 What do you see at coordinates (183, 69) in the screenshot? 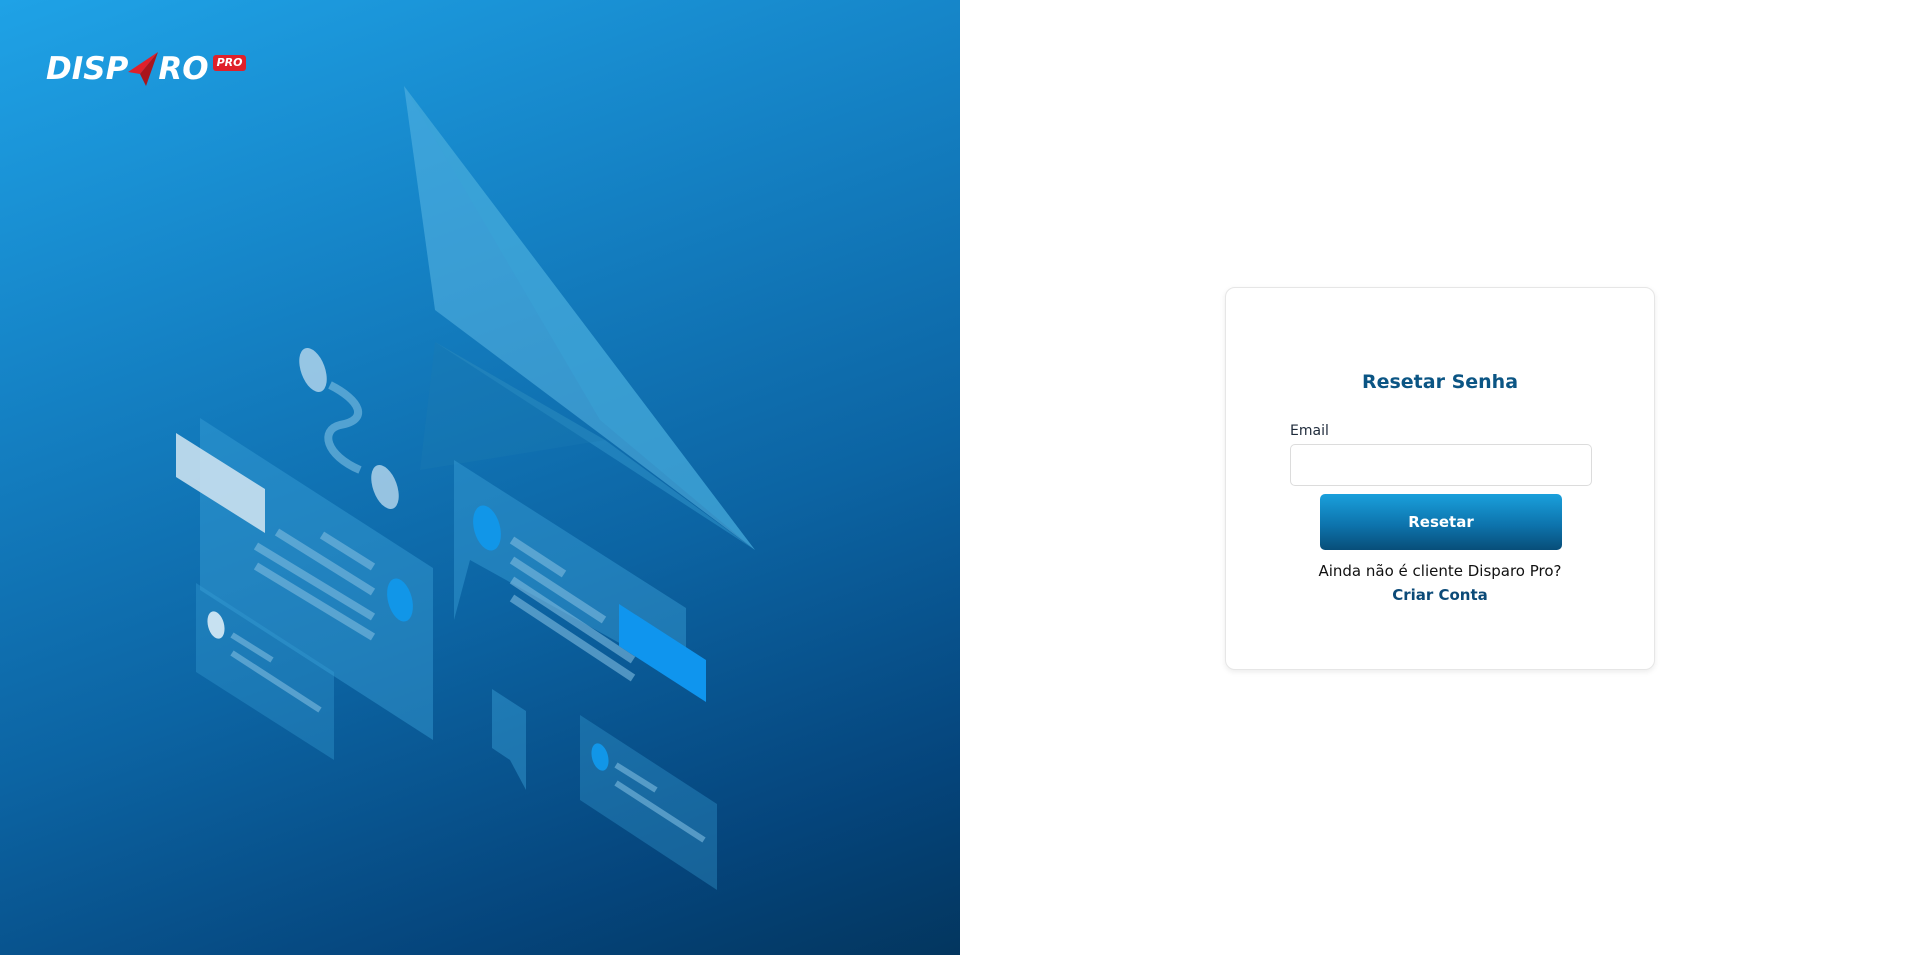
I see `logo-text-right: RO` at bounding box center [183, 69].